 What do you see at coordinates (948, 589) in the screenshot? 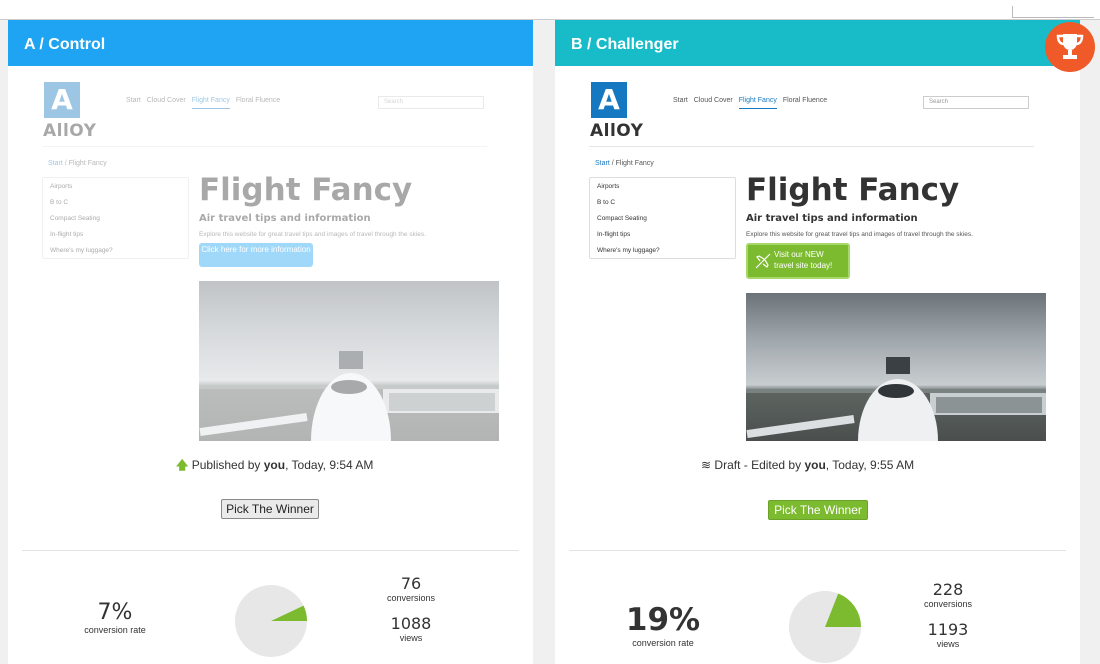
I see `conversions-value: 228` at bounding box center [948, 589].